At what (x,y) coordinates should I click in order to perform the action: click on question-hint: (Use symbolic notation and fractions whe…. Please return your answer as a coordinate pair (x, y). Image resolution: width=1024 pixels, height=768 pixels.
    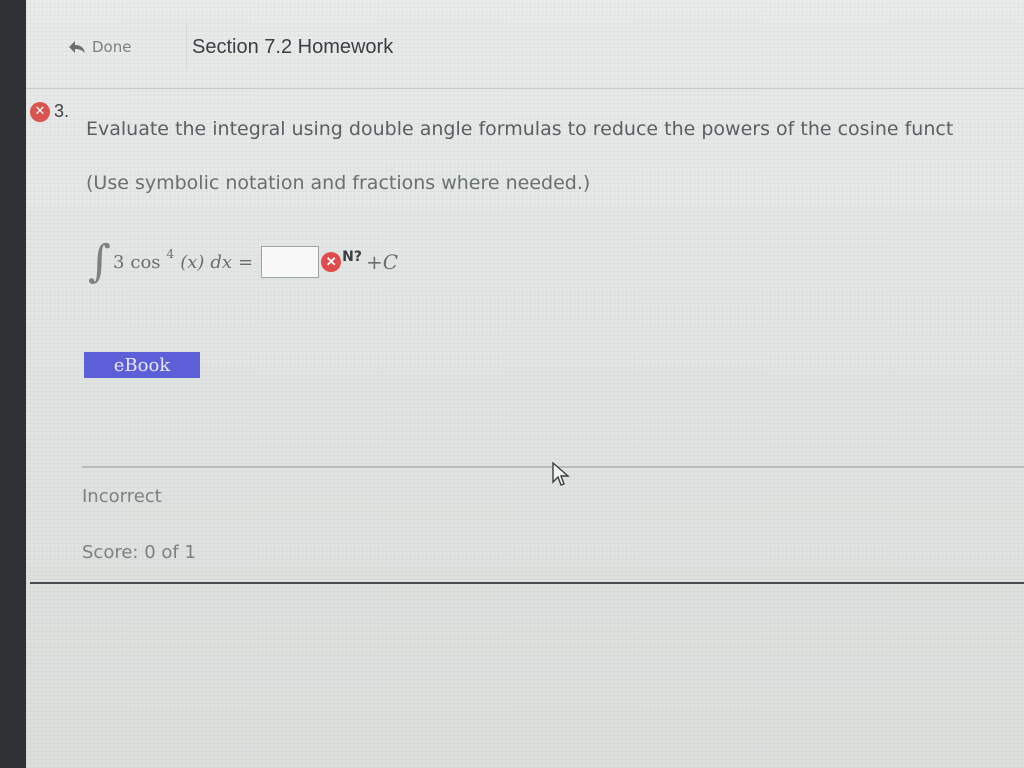
    Looking at the image, I should click on (338, 183).